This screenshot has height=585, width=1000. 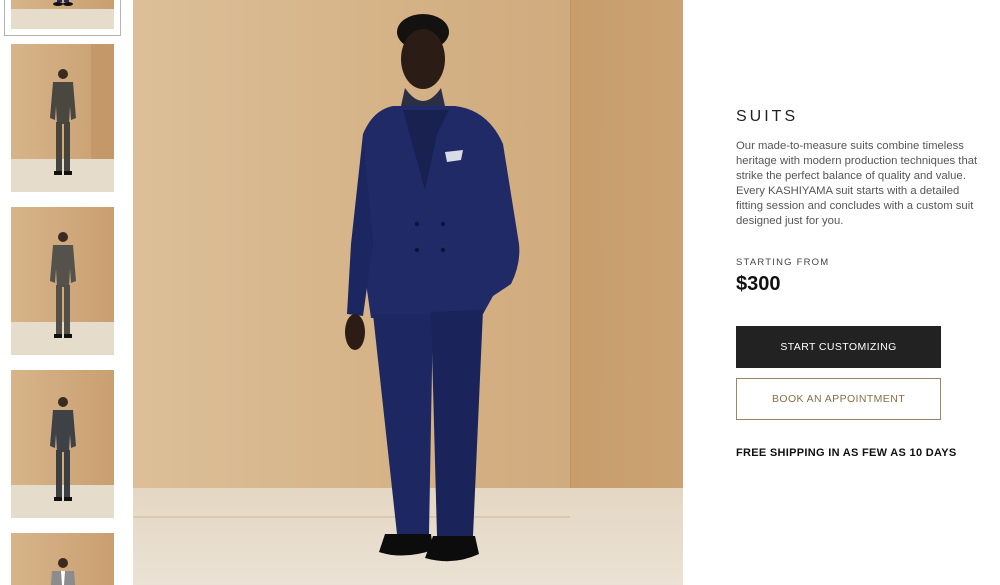 What do you see at coordinates (838, 399) in the screenshot?
I see `book-appointment-button: BOOK AN APPOINTMENT` at bounding box center [838, 399].